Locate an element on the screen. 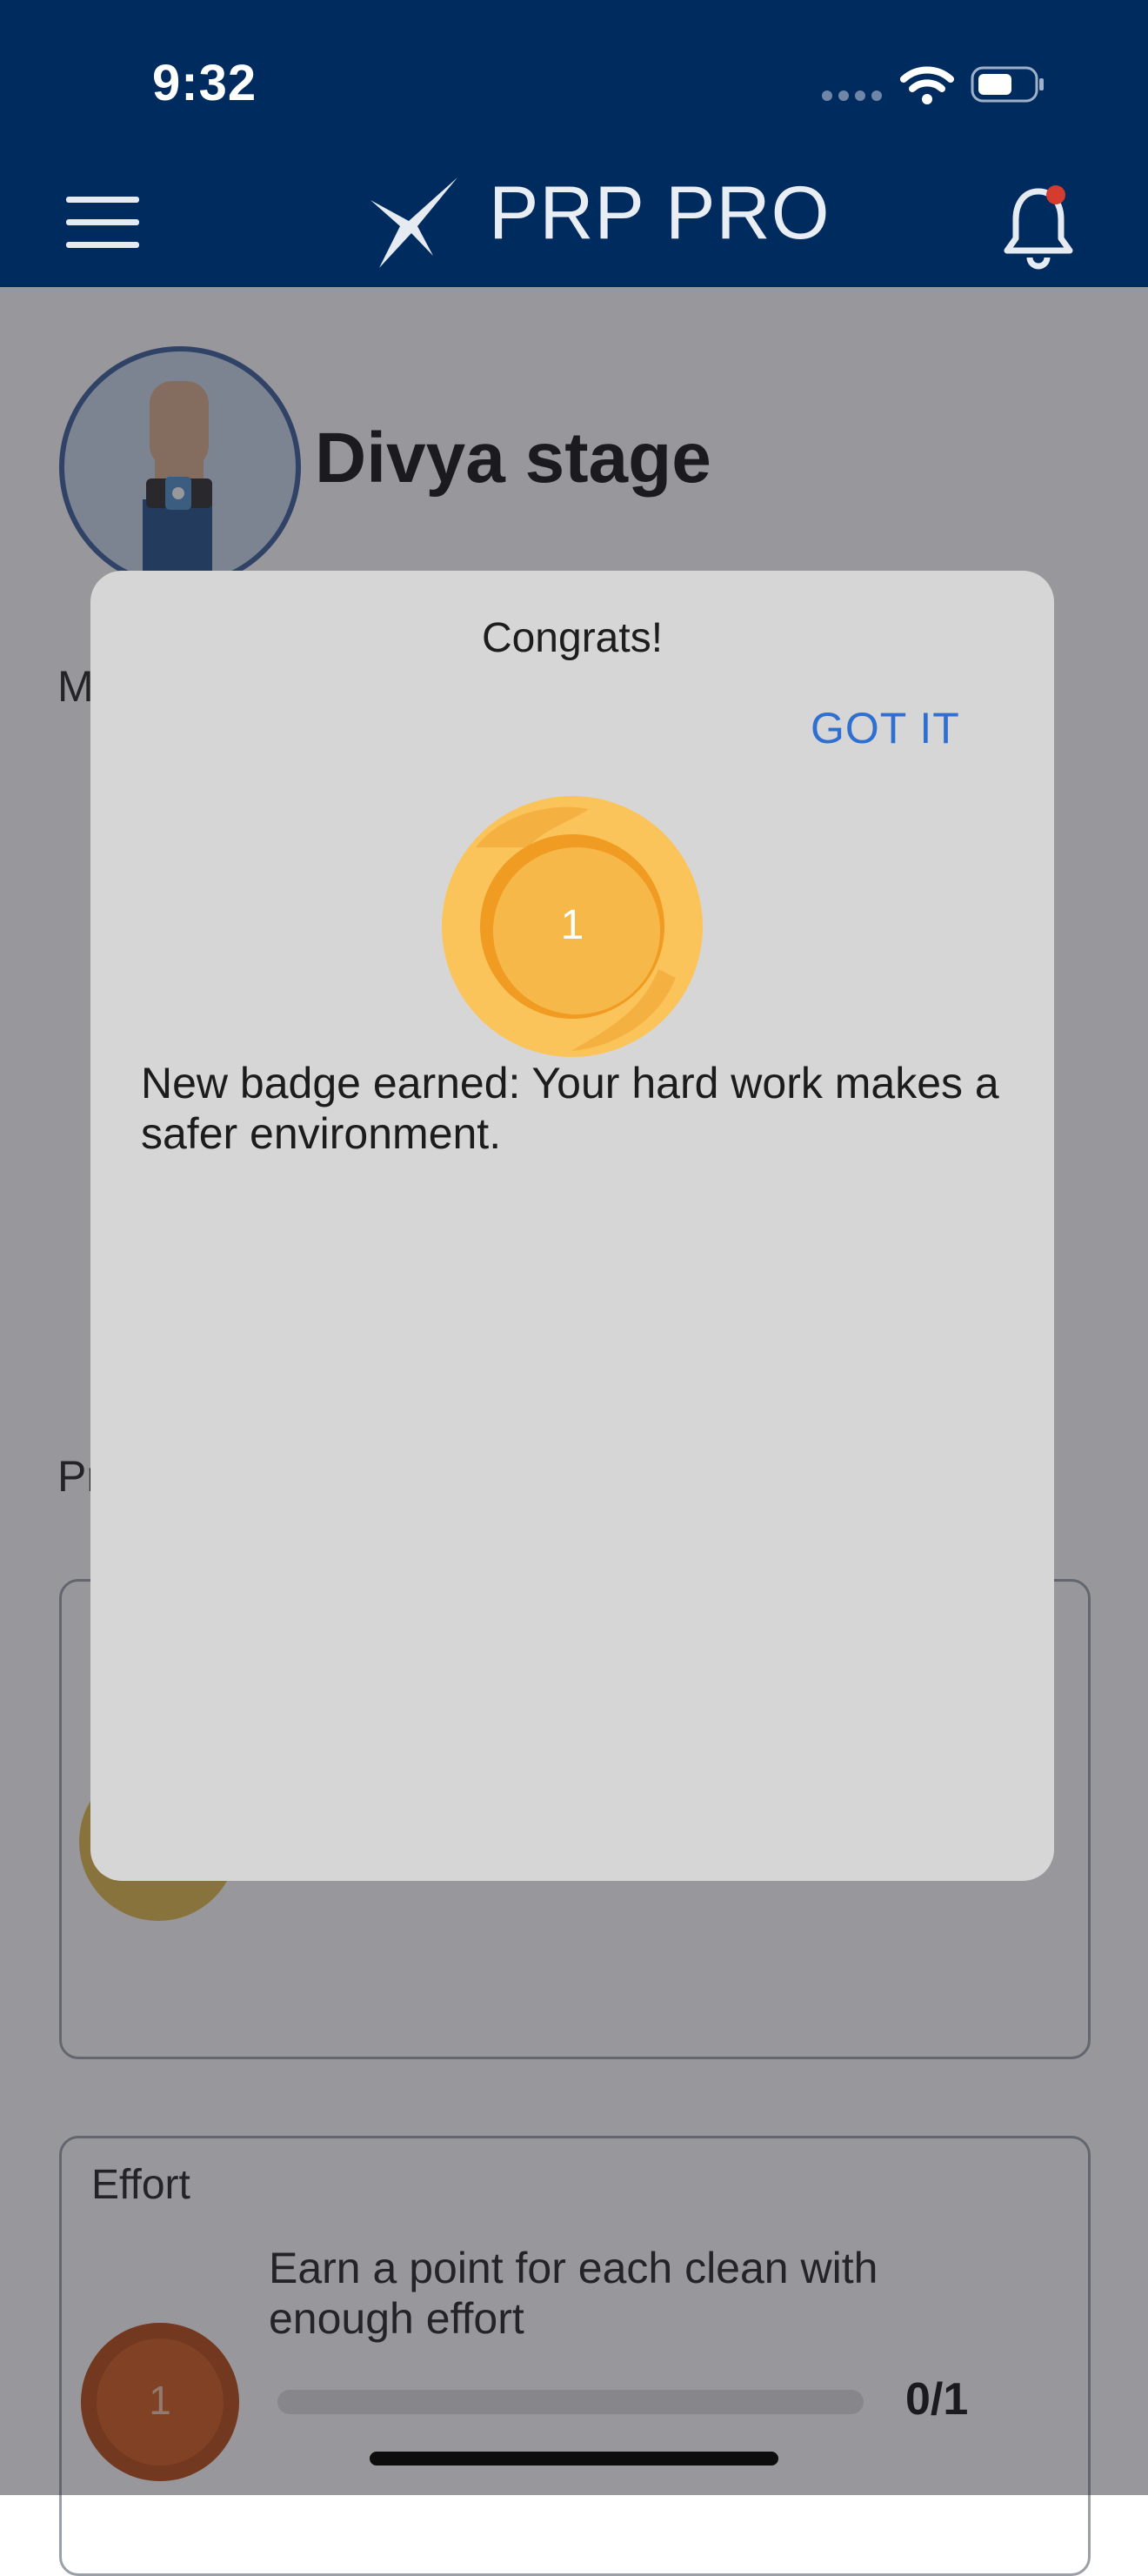  home-indicator is located at coordinates (574, 2459).